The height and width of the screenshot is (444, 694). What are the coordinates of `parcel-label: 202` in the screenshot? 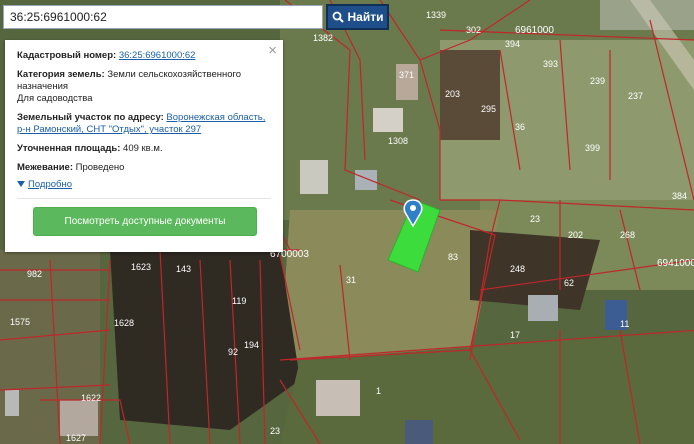 It's located at (575, 235).